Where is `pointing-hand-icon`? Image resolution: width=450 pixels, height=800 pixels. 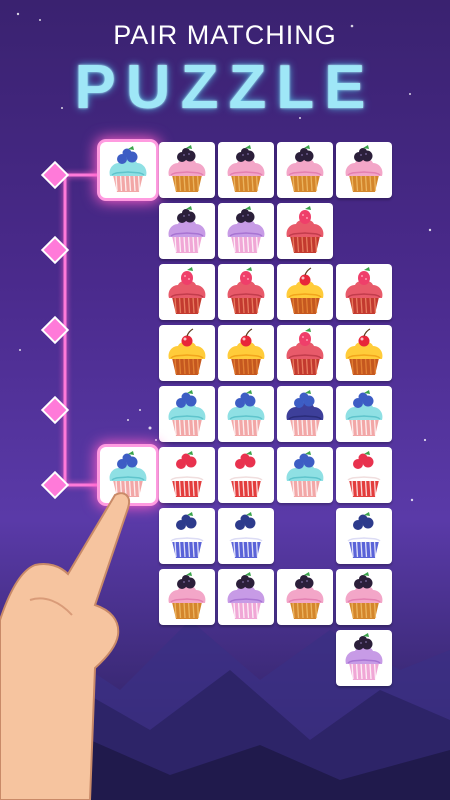
pointing-hand-icon is located at coordinates (65, 646).